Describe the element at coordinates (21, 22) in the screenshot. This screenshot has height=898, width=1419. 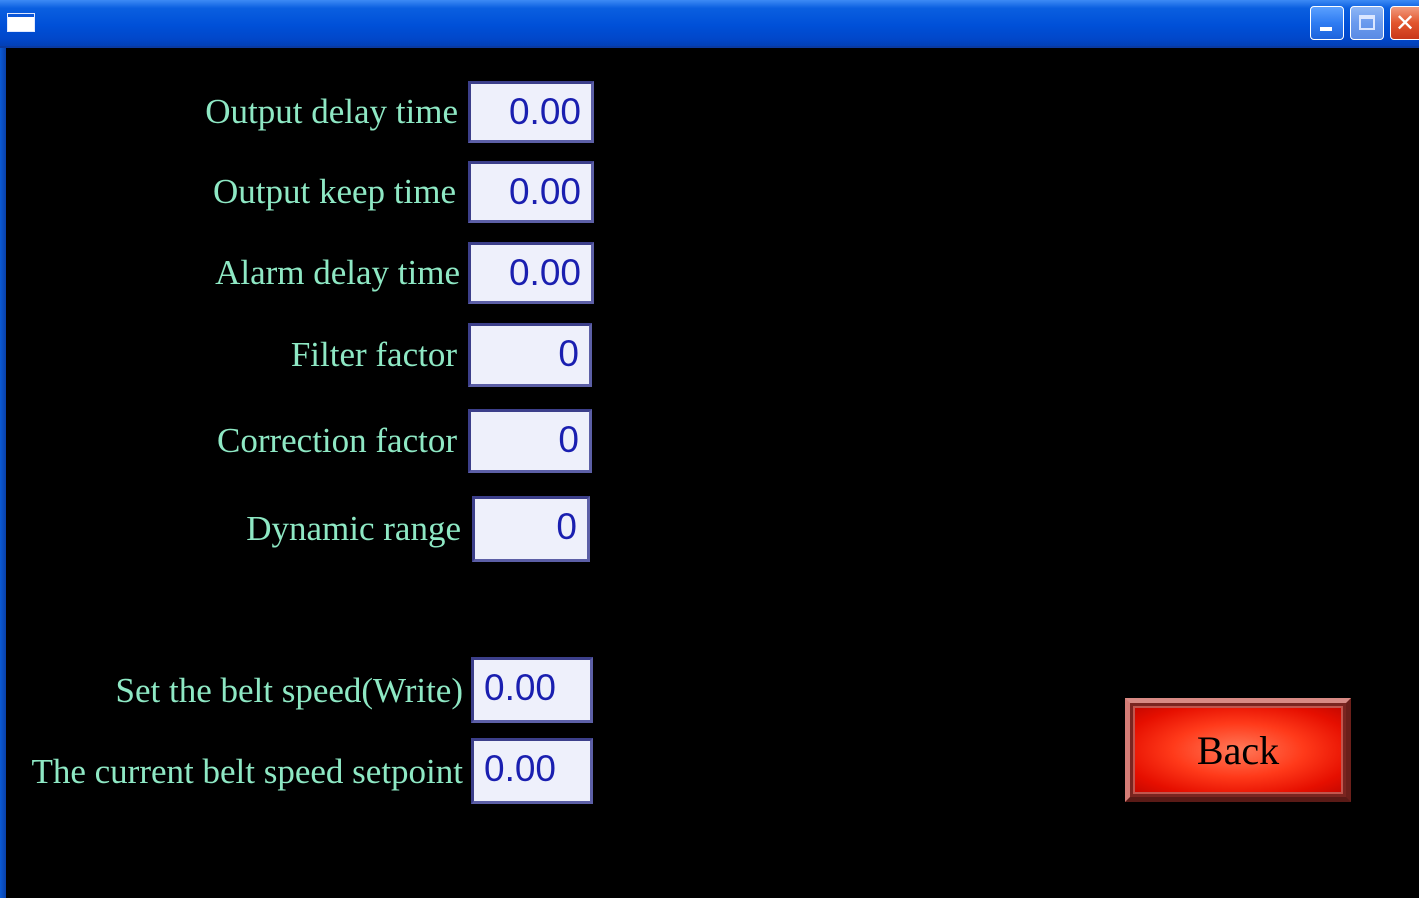
I see `window-icon` at that location.